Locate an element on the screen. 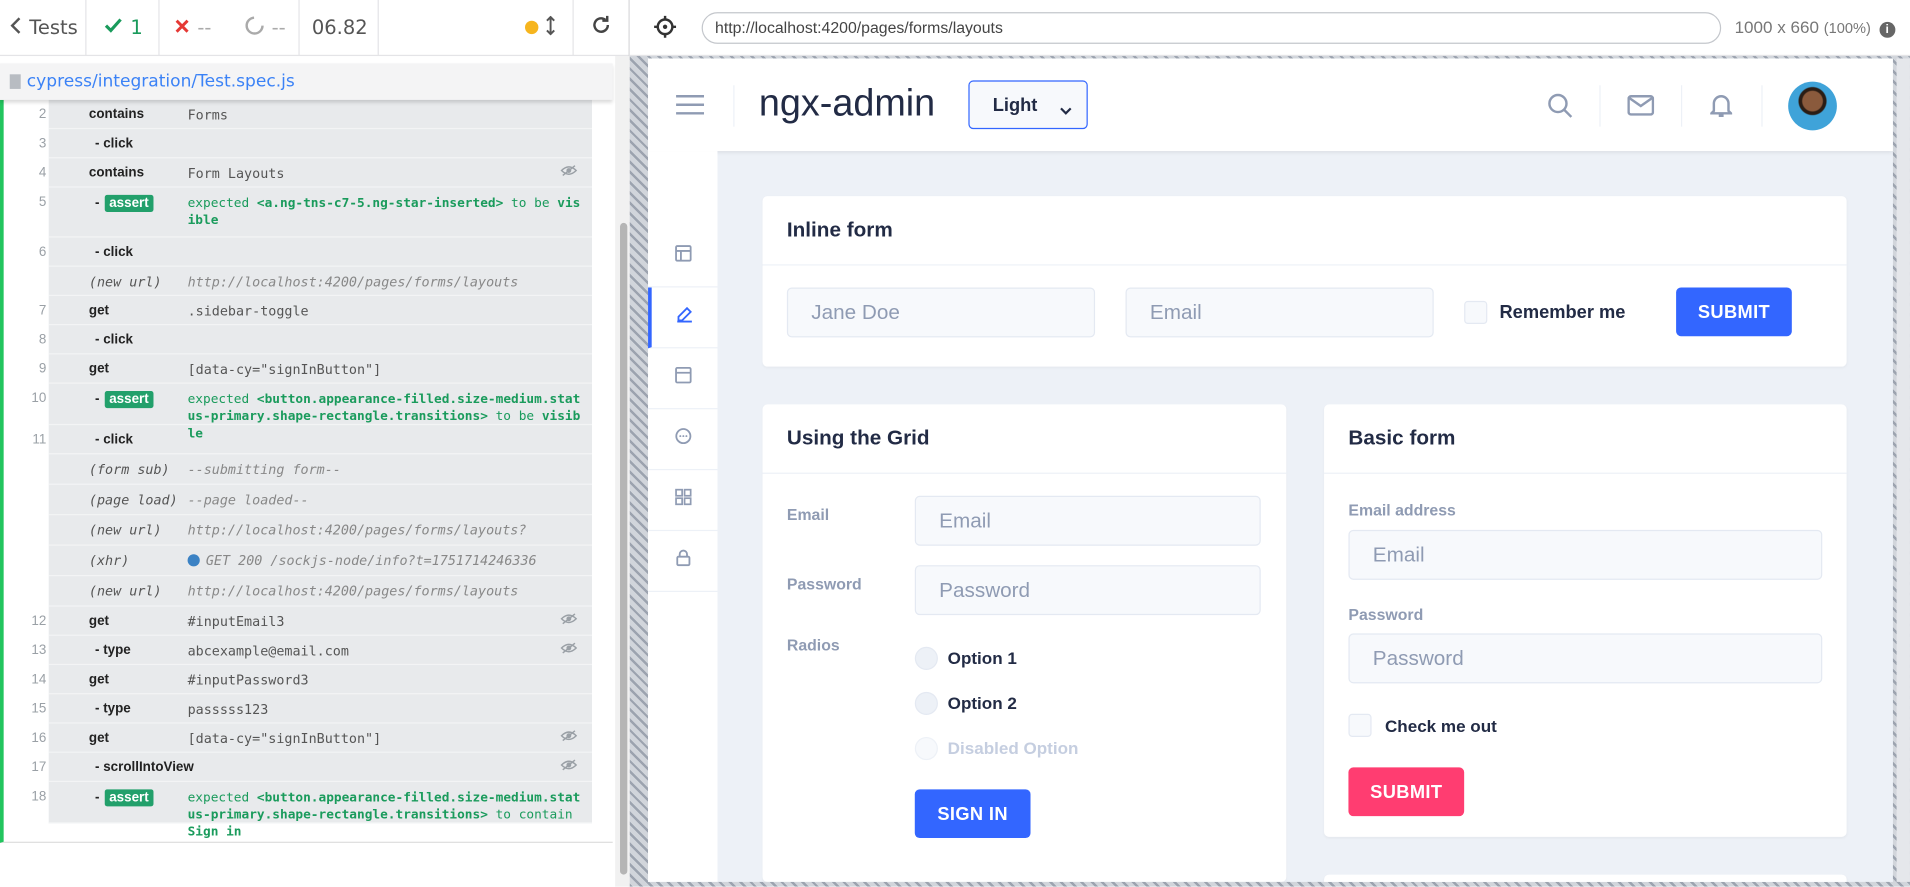 This screenshot has width=1910, height=887. command-number: 12 is located at coordinates (39, 621).